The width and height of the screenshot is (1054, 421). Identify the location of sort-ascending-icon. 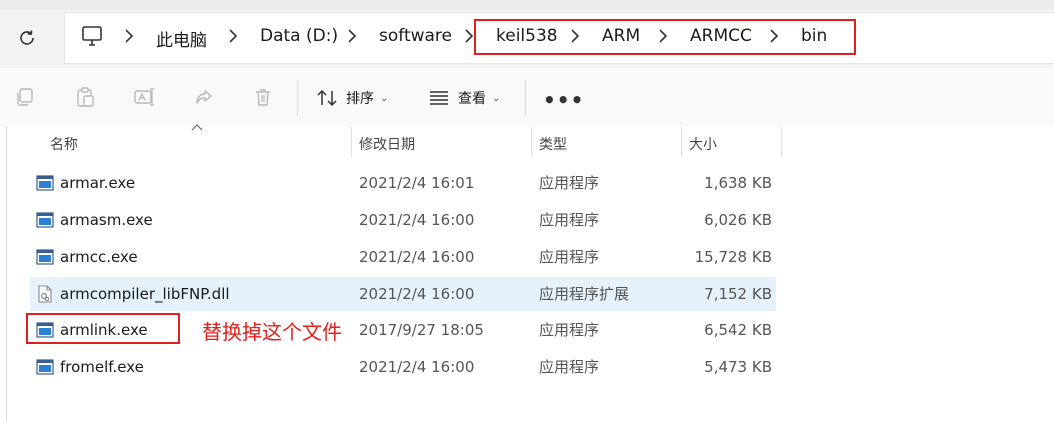
(197, 127).